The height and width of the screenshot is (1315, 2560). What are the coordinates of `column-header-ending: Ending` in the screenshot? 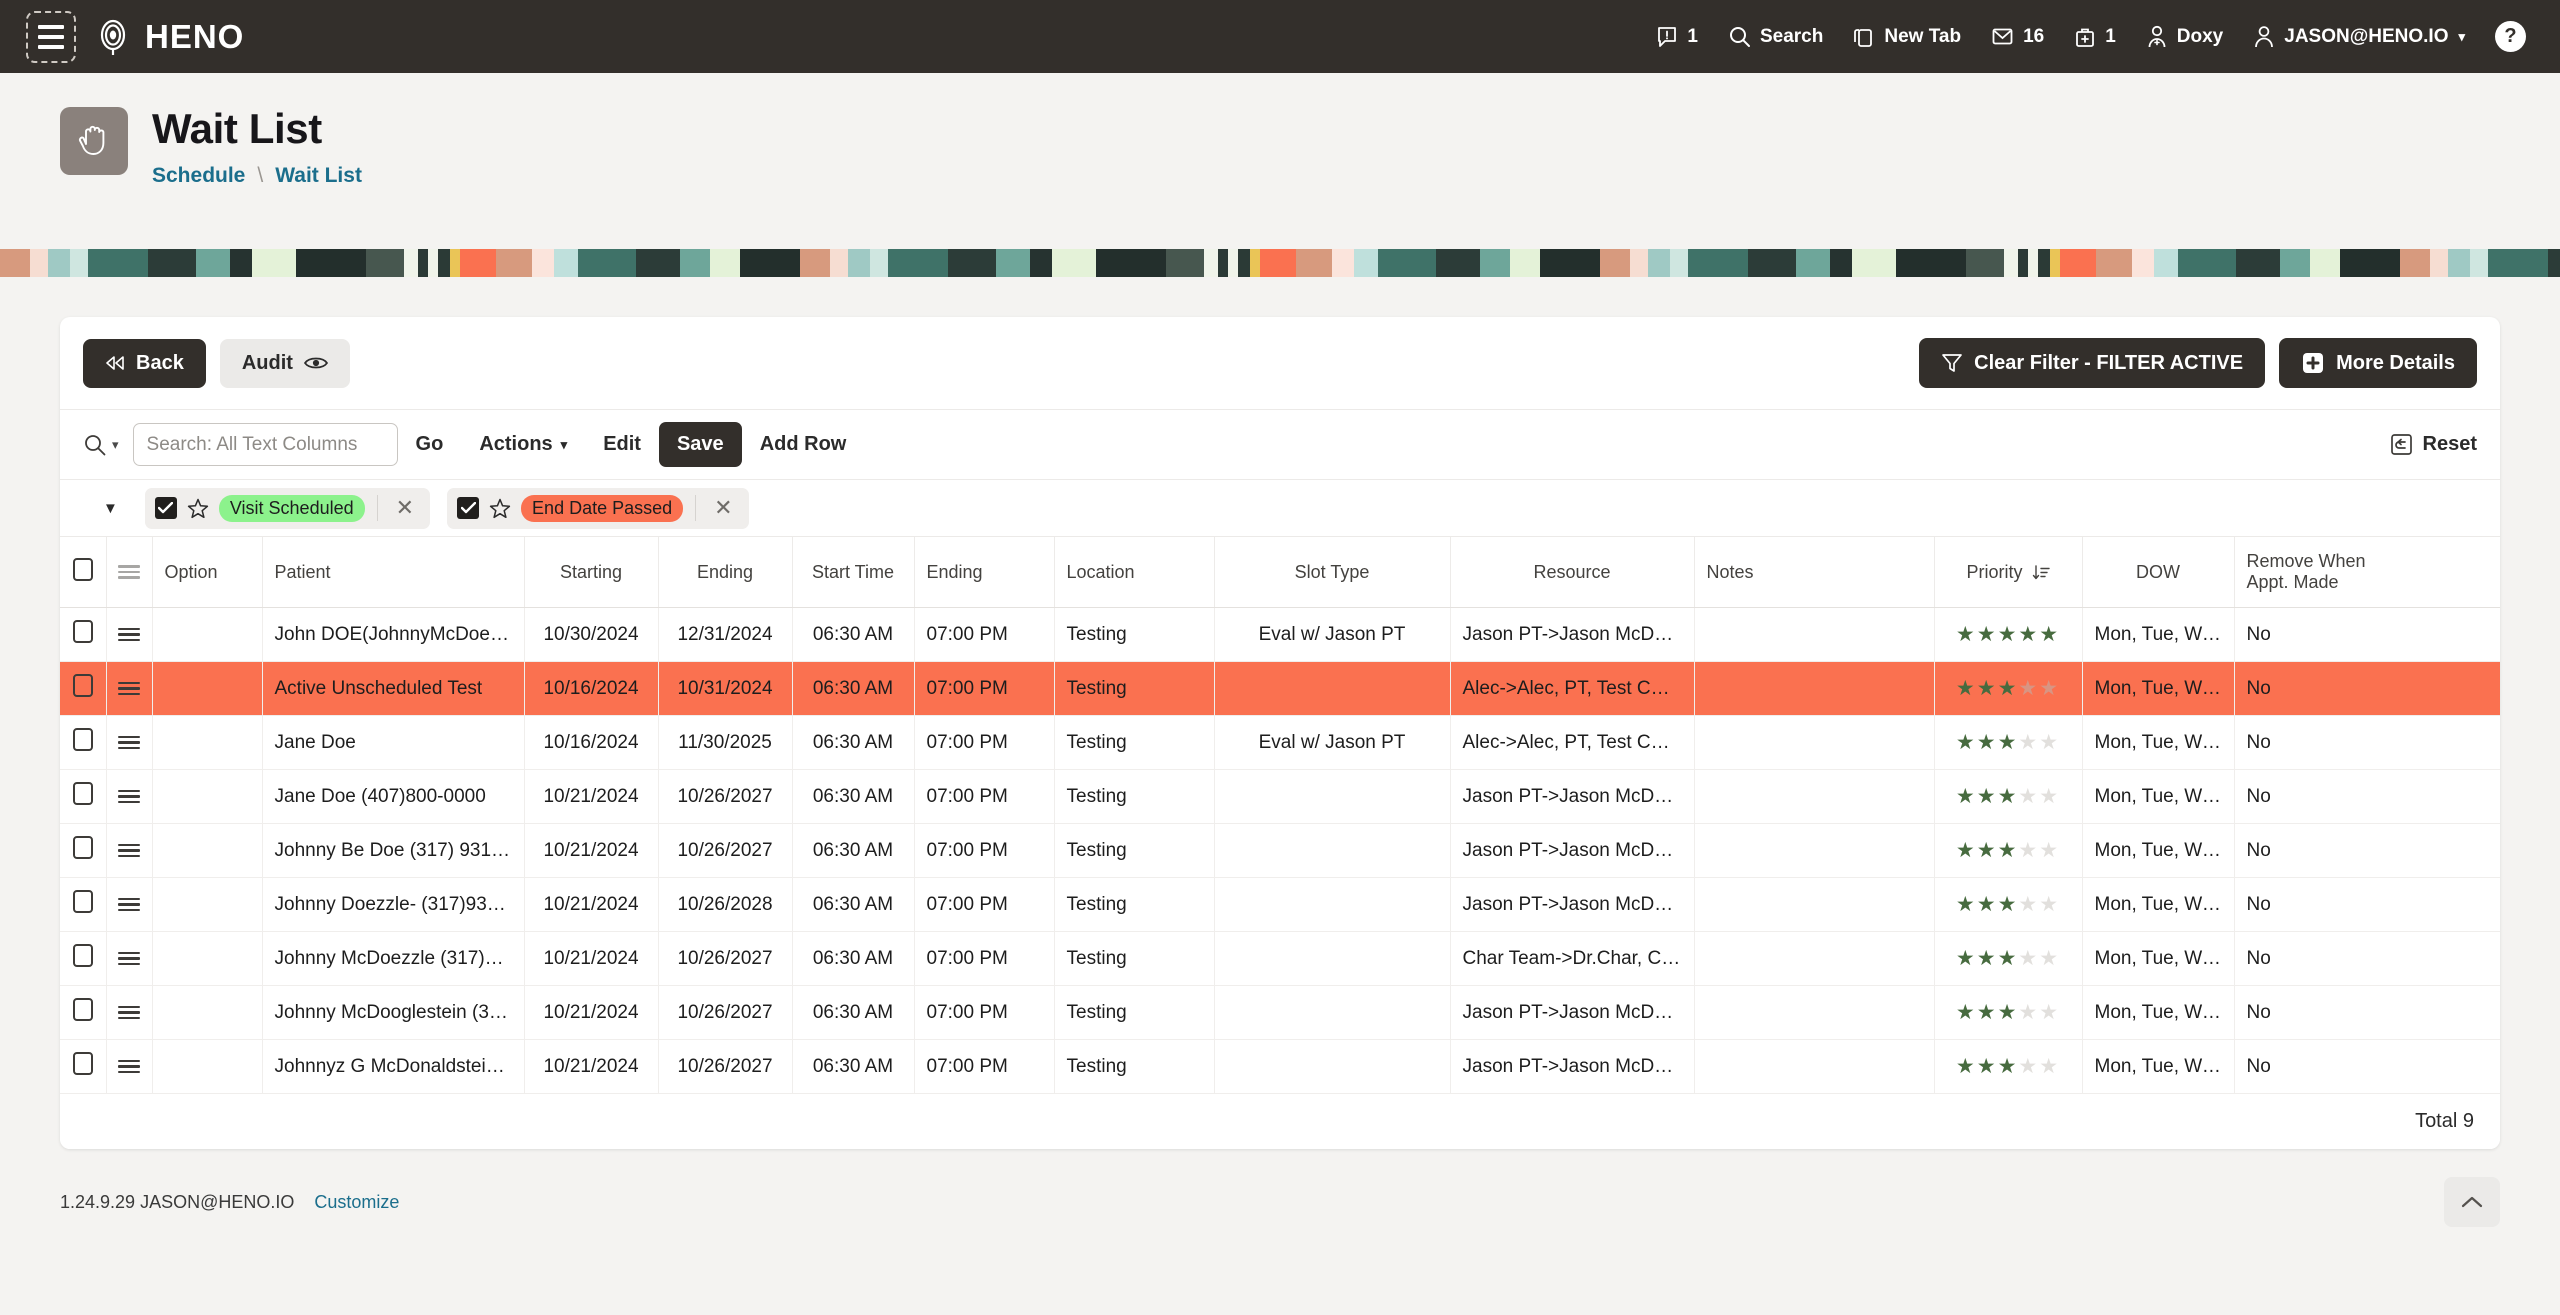 It's located at (725, 572).